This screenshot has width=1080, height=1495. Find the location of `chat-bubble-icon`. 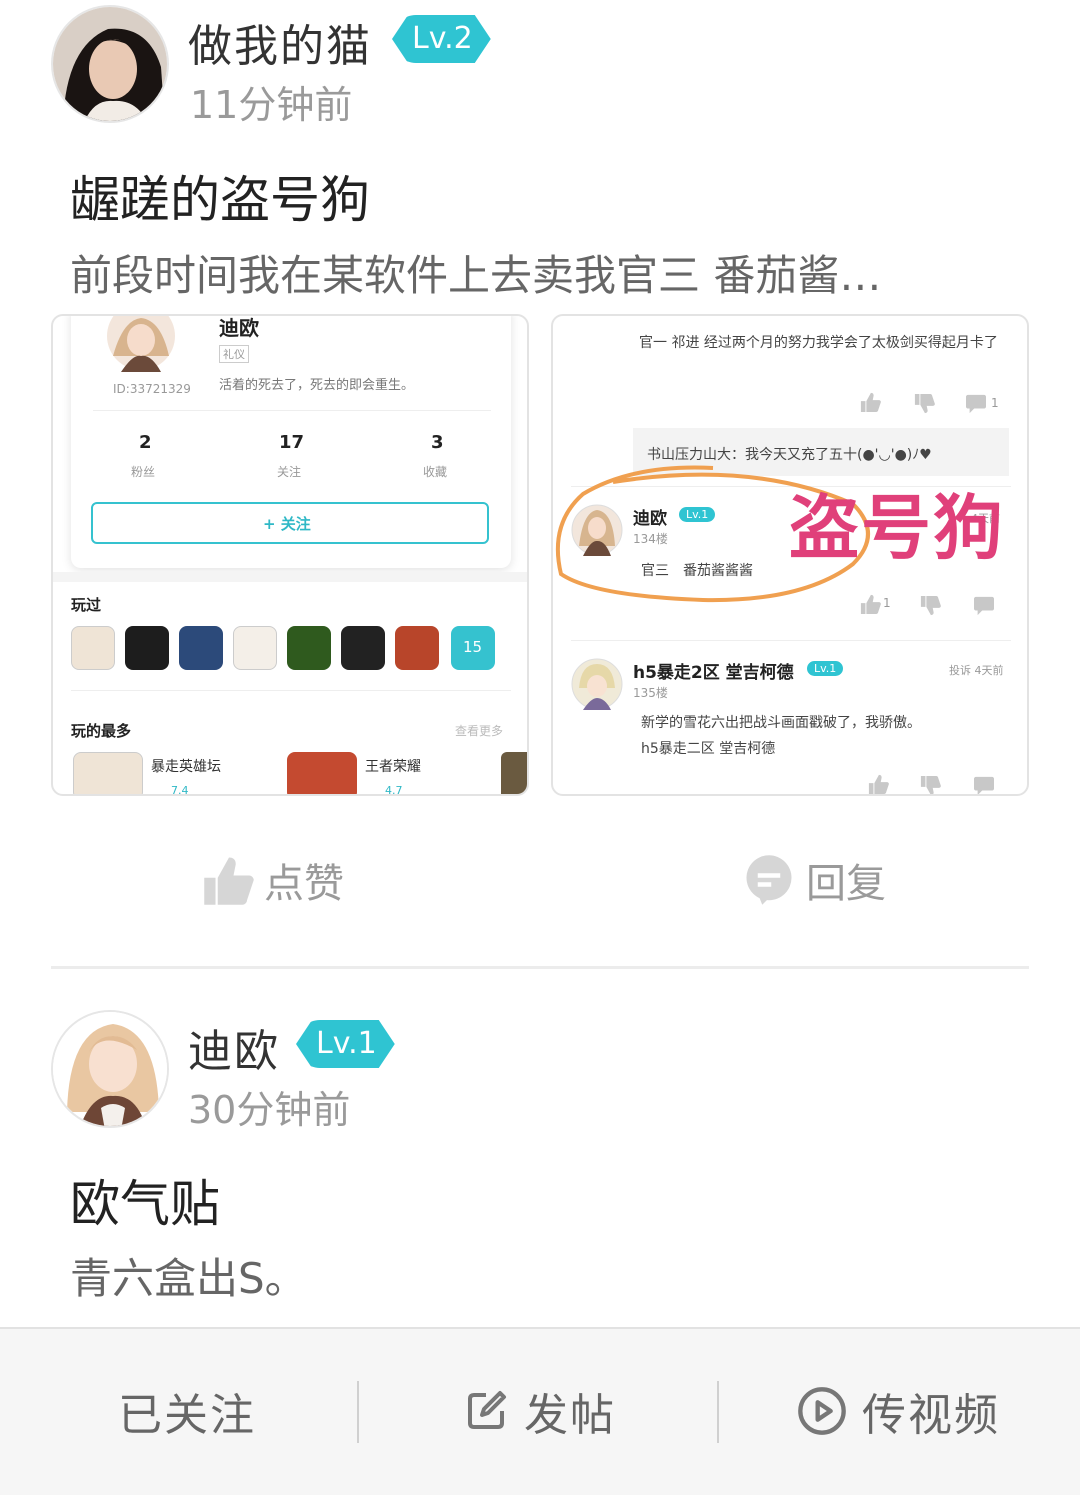

chat-bubble-icon is located at coordinates (769, 880).